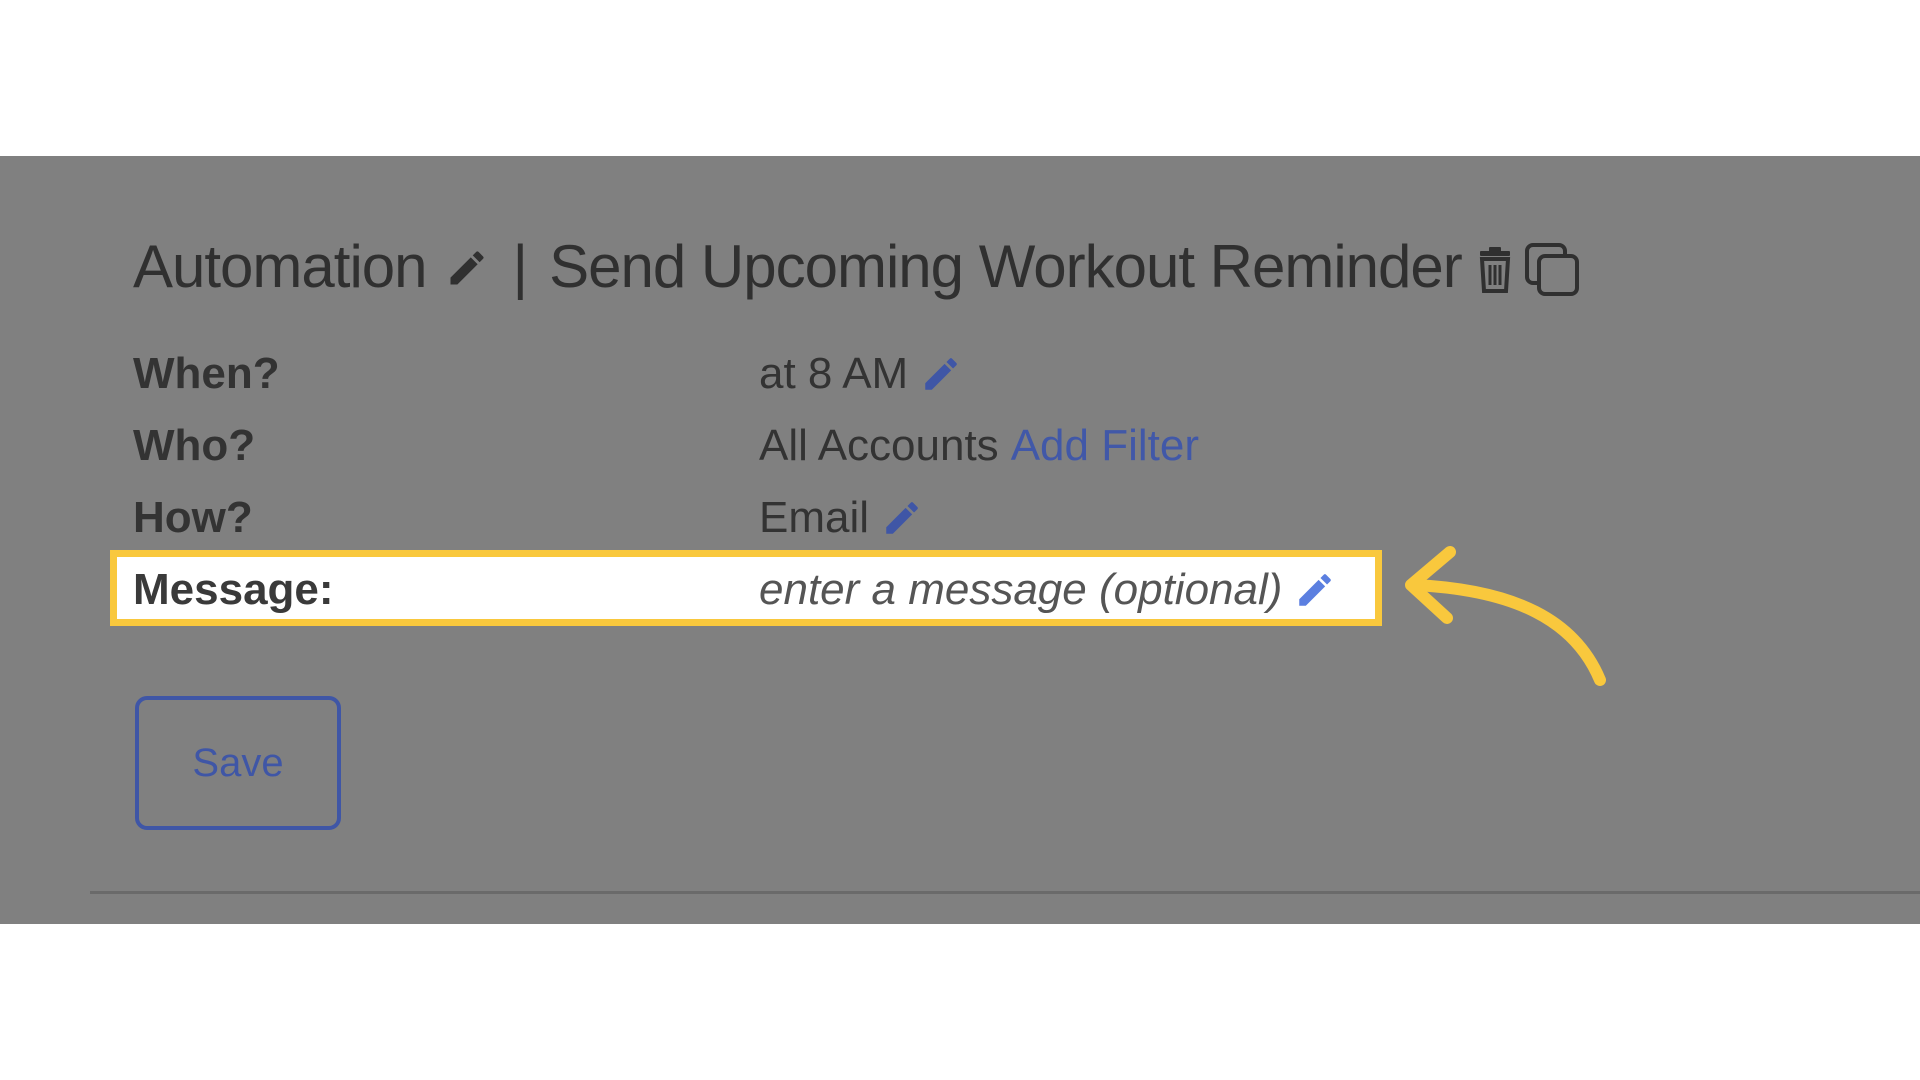 This screenshot has width=1920, height=1080. What do you see at coordinates (1021, 589) in the screenshot?
I see `message-placeholder: enter a message (optional)` at bounding box center [1021, 589].